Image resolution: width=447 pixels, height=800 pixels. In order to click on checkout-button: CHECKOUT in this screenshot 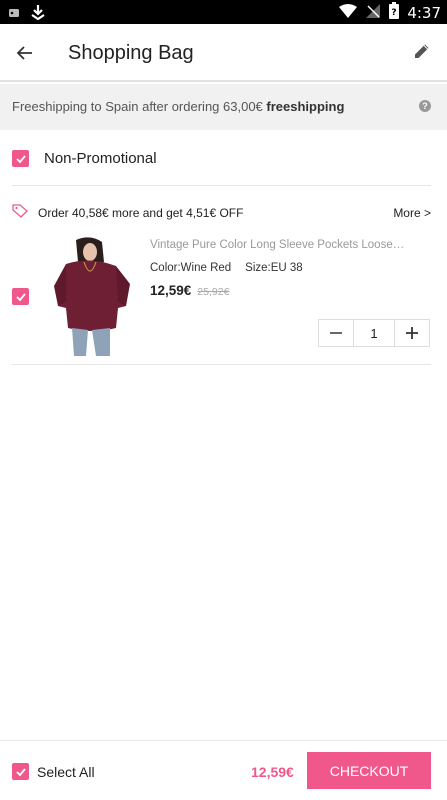, I will do `click(369, 770)`.